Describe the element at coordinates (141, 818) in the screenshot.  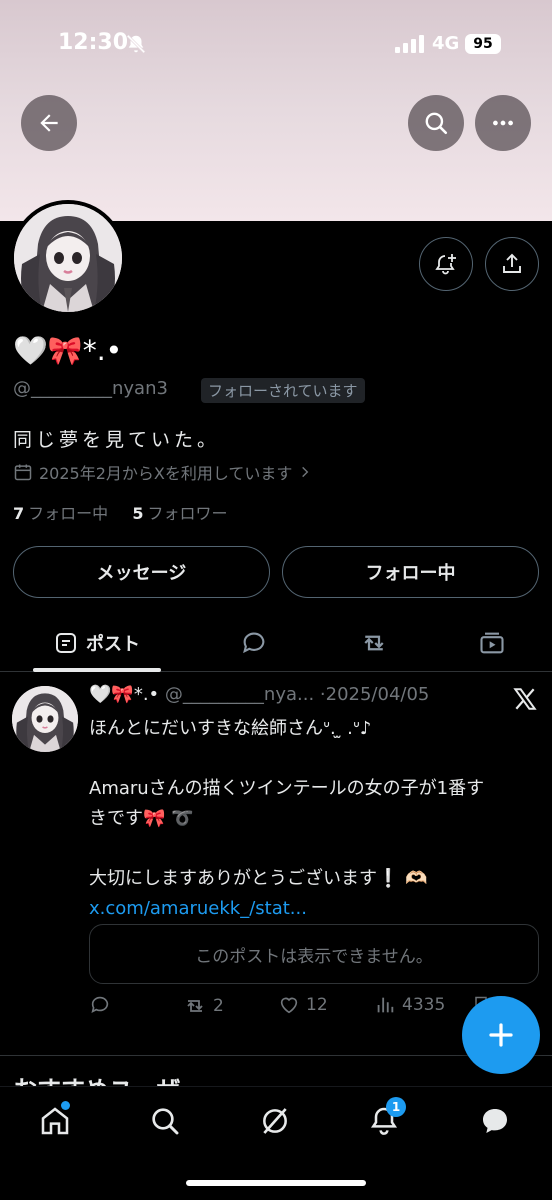
I see `post-line: きです🎀 ➰` at that location.